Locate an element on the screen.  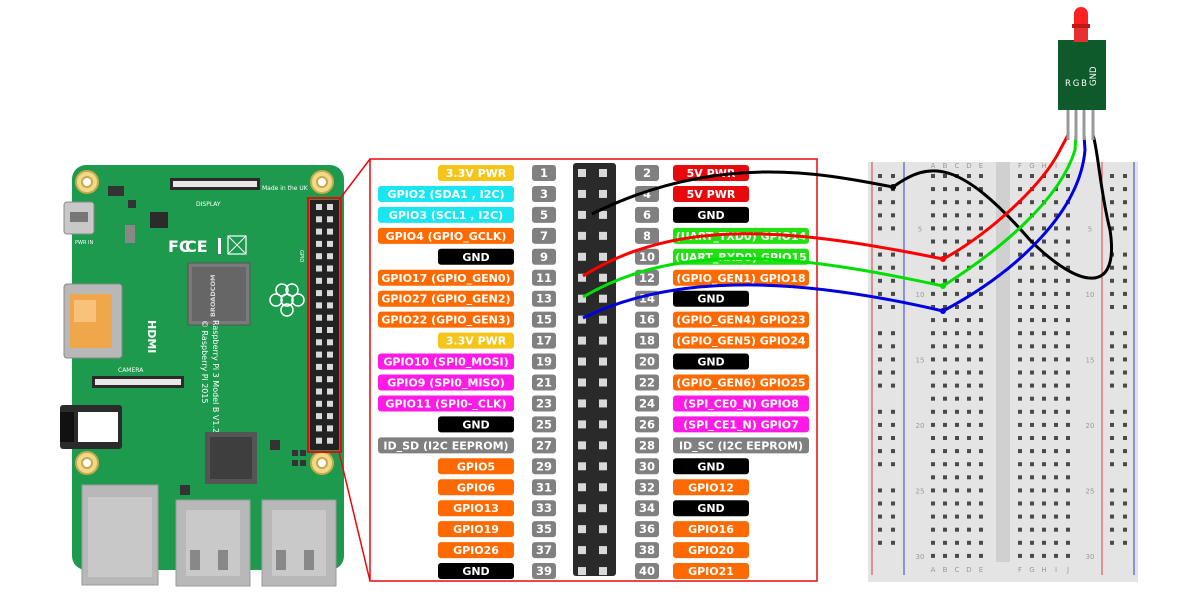
pin-label: (GPIO_GEN6) GPIO25 is located at coordinates (740, 383).